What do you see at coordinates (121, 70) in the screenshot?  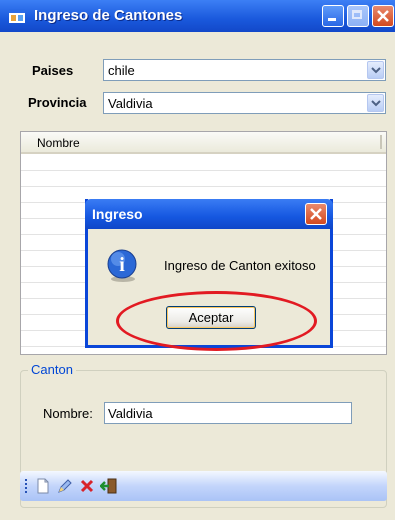 I see `paises-value: chile` at bounding box center [121, 70].